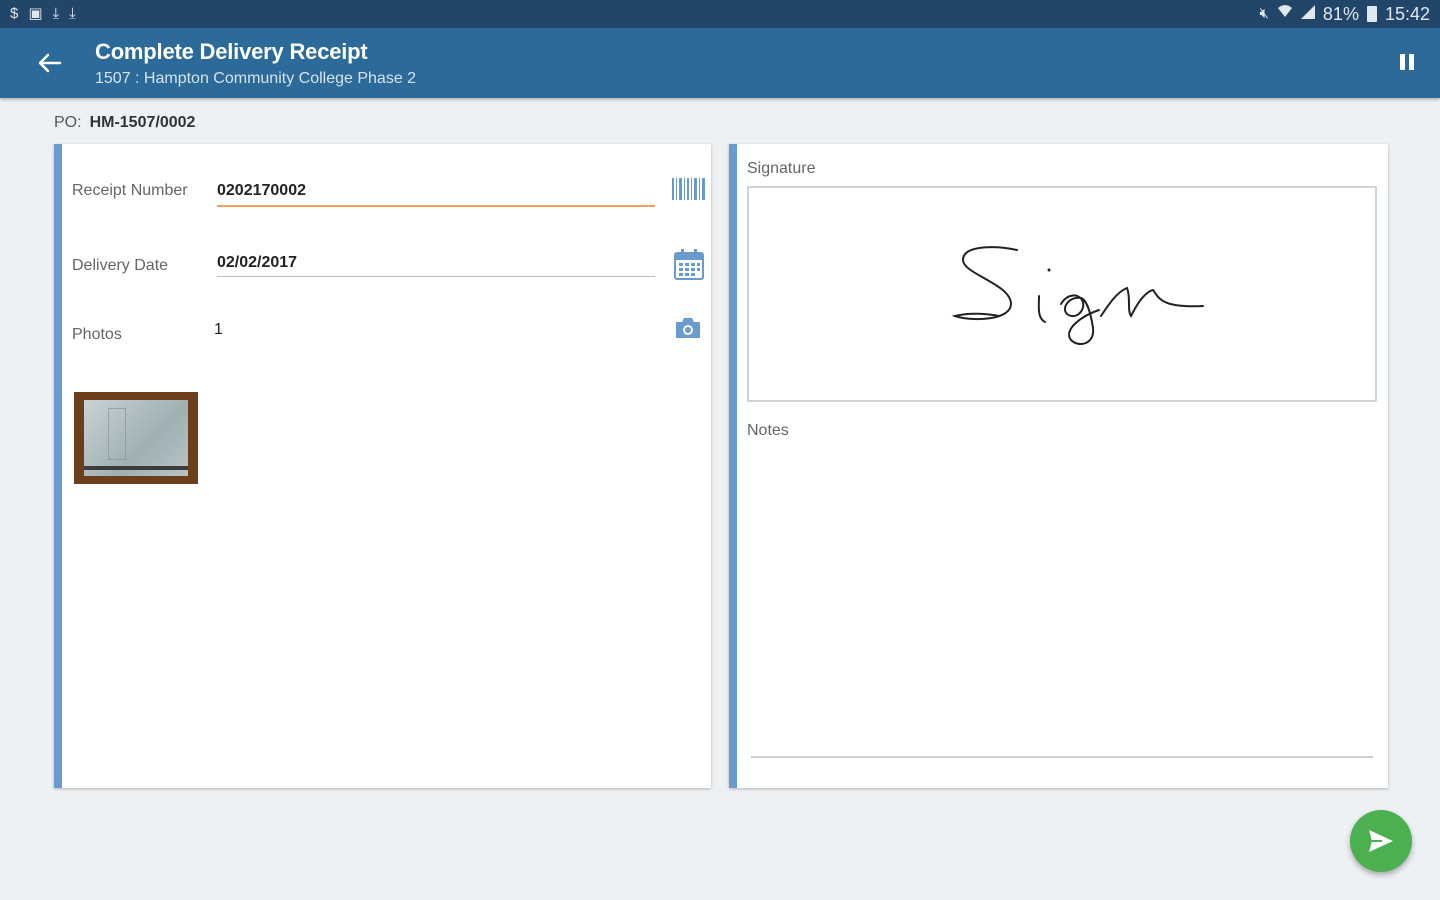 The height and width of the screenshot is (900, 1440). Describe the element at coordinates (231, 51) in the screenshot. I see `page-title: Complete Delivery Receipt` at that location.